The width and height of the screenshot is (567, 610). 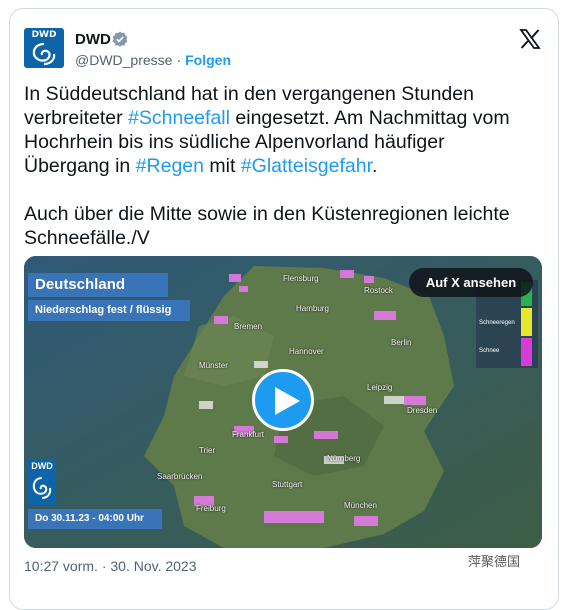 I want to click on city-label: München, so click(x=360, y=505).